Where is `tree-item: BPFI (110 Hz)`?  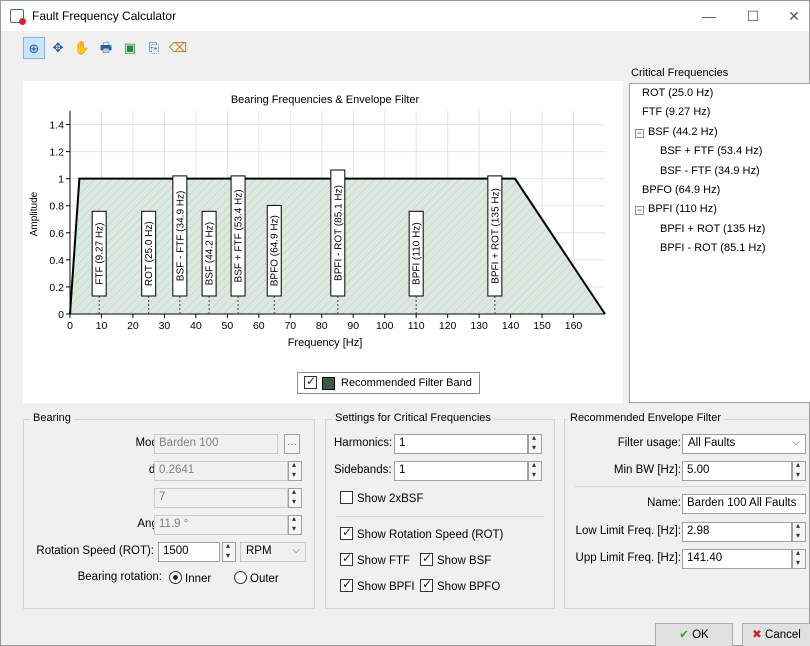 tree-item: BPFI (110 Hz) is located at coordinates (682, 209).